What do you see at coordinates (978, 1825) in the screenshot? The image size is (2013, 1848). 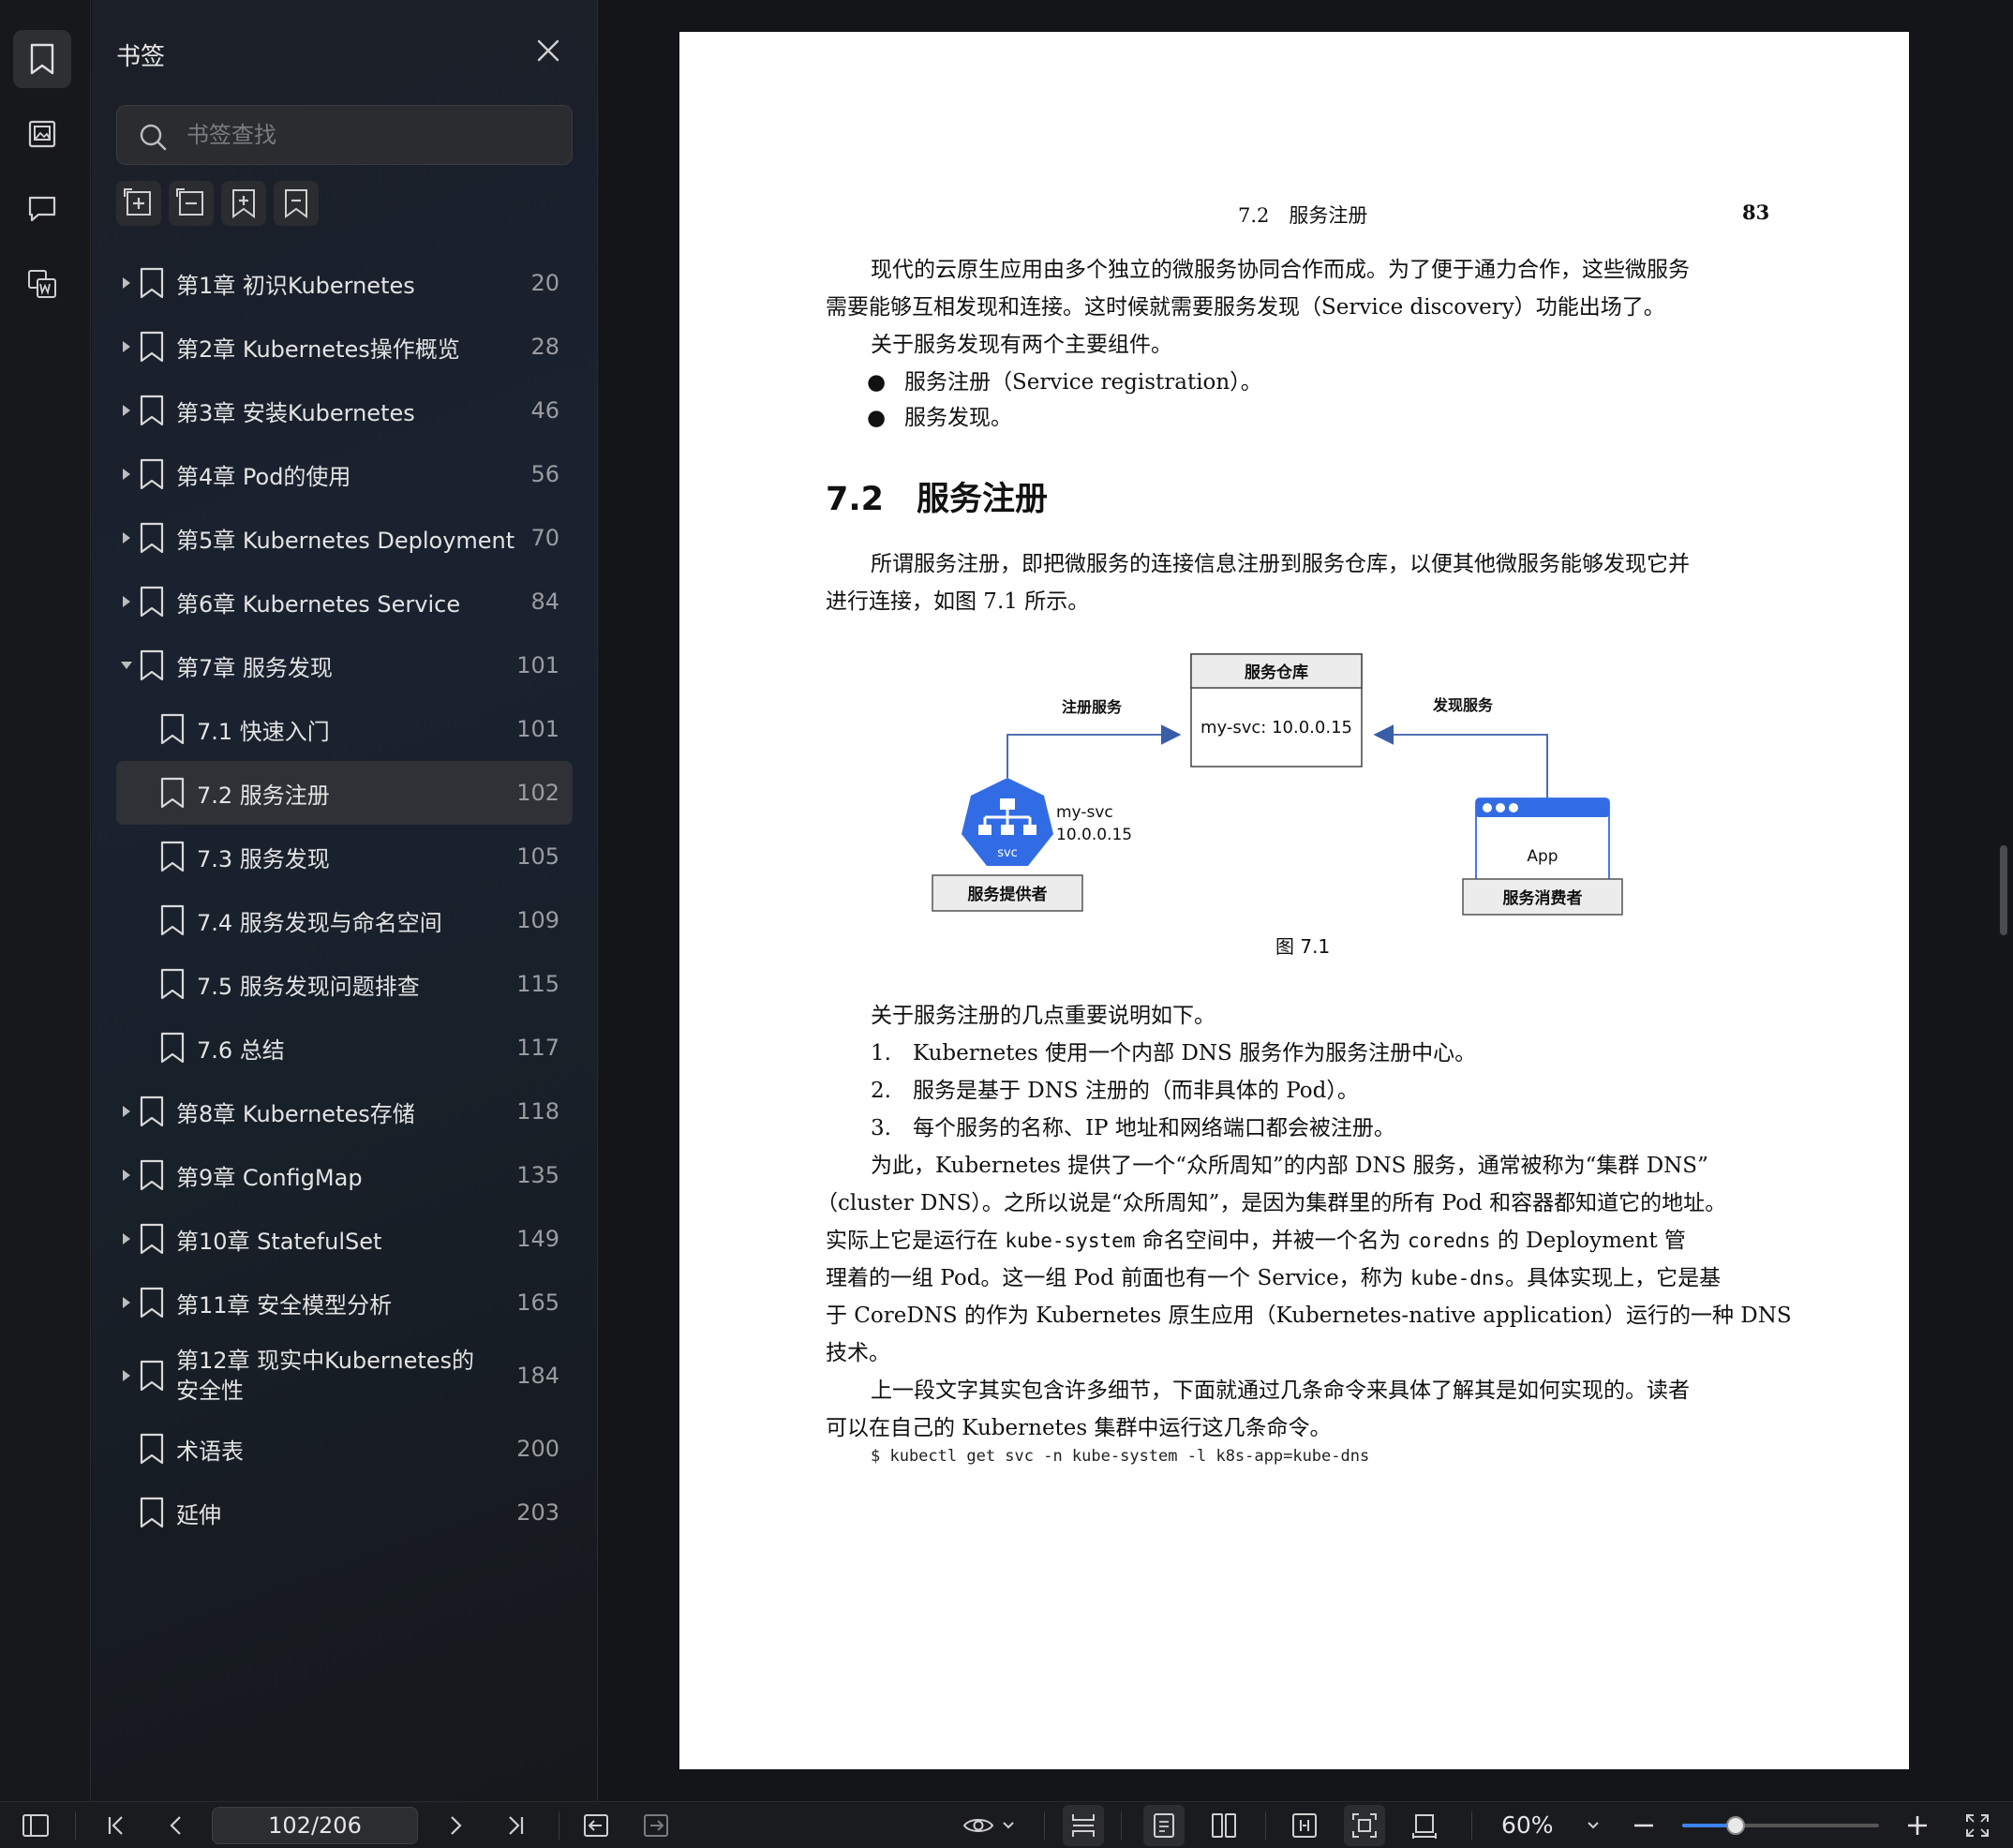 I see `eye-icon` at bounding box center [978, 1825].